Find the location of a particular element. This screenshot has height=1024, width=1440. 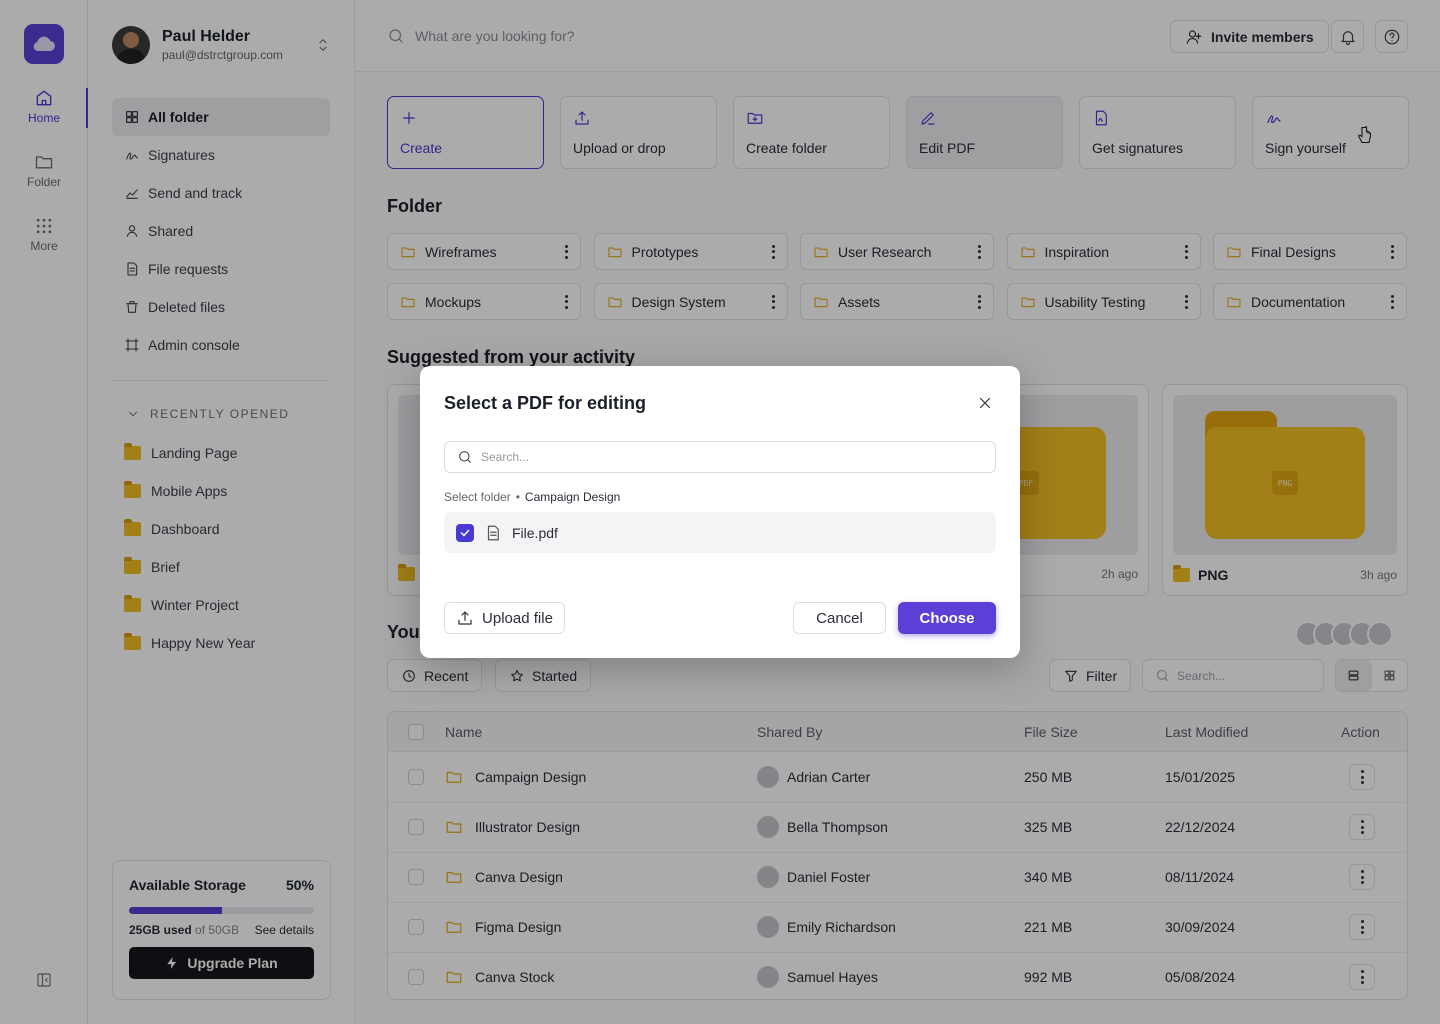

breadcrumb: Select folder • Campaign Design is located at coordinates (532, 497).